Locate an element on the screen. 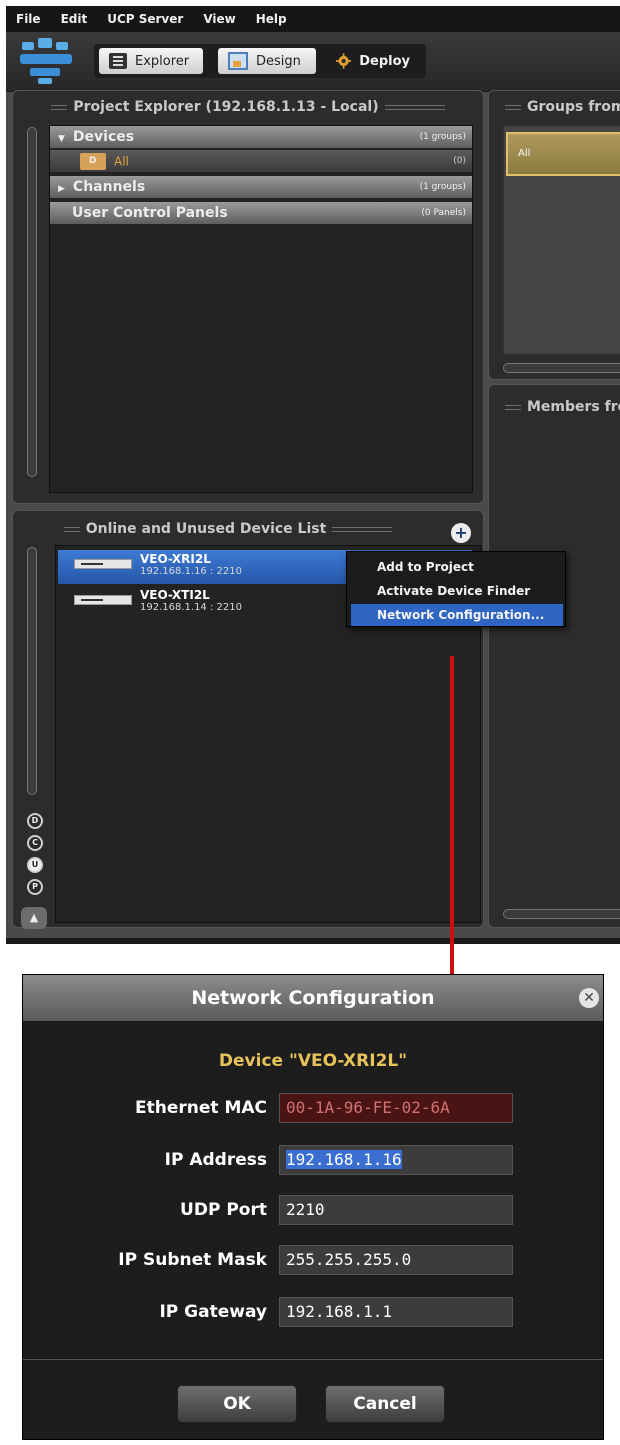  group-item-all: All is located at coordinates (563, 154).